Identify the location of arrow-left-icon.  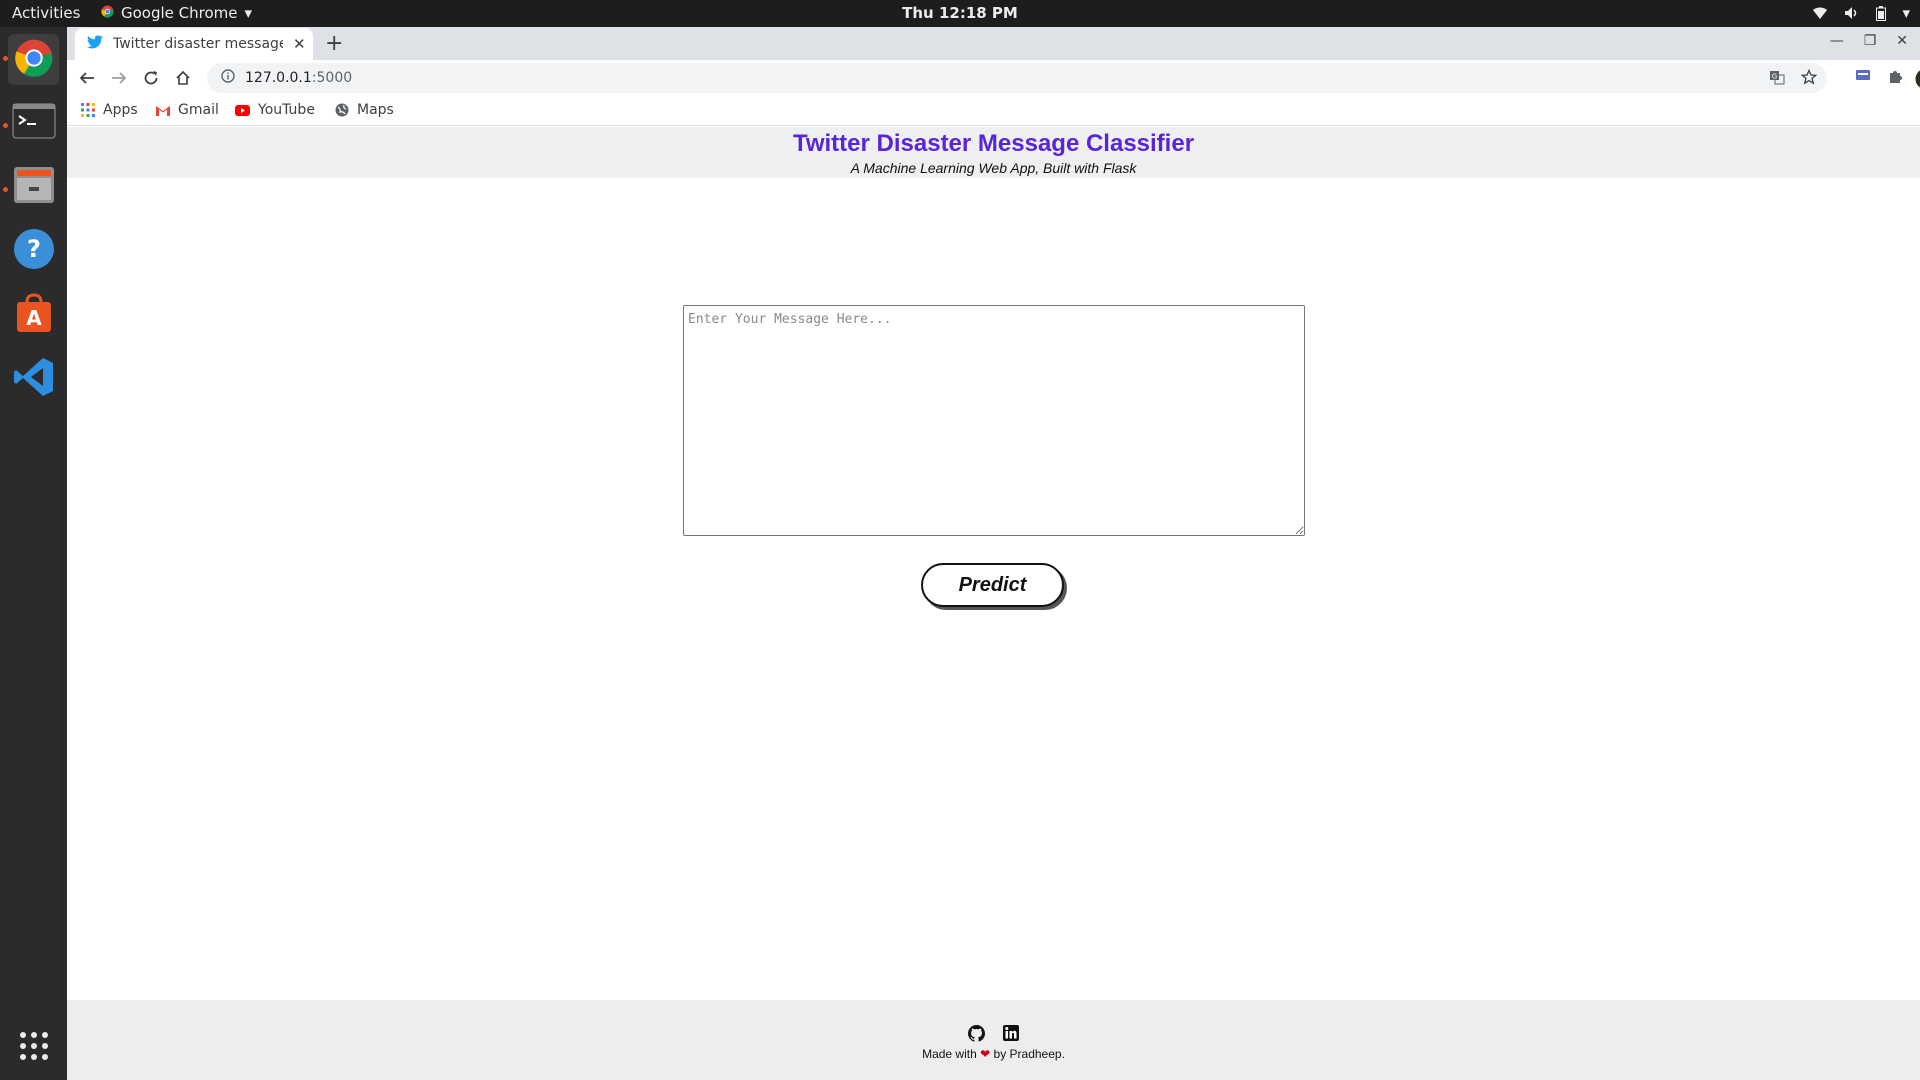
(86, 78).